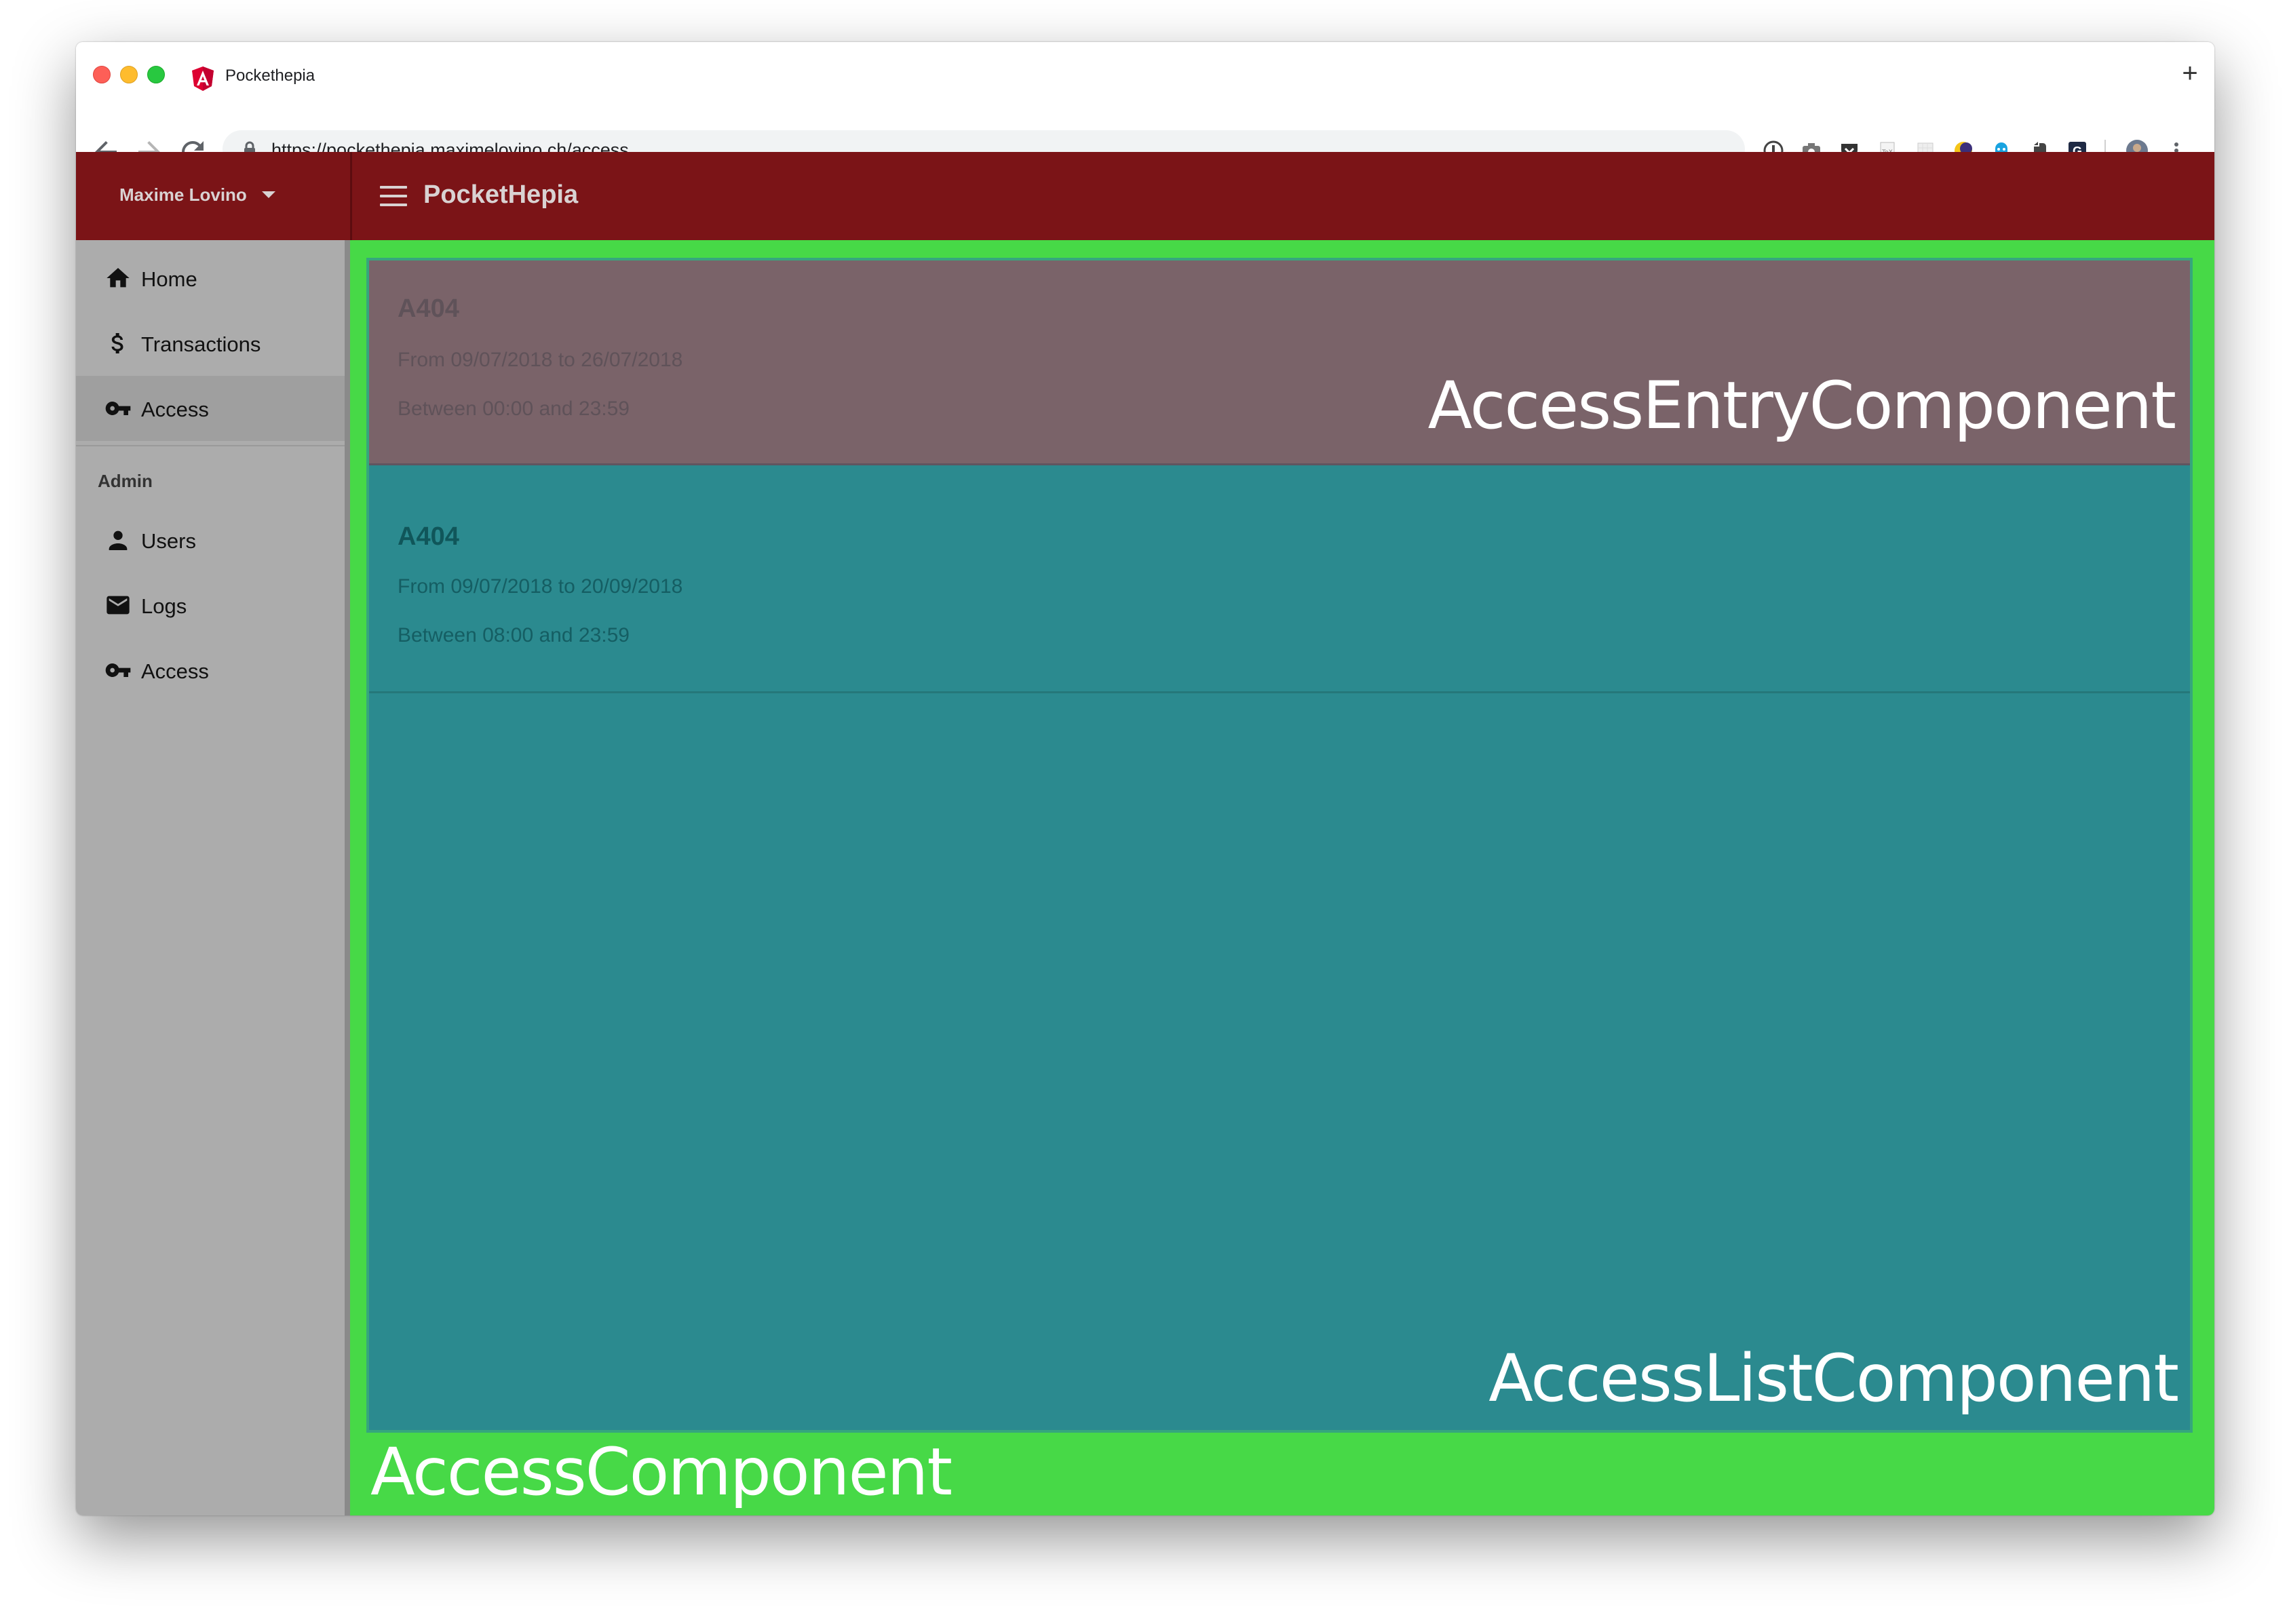 Image resolution: width=2289 pixels, height=1624 pixels. What do you see at coordinates (118, 605) in the screenshot?
I see `mail-icon` at bounding box center [118, 605].